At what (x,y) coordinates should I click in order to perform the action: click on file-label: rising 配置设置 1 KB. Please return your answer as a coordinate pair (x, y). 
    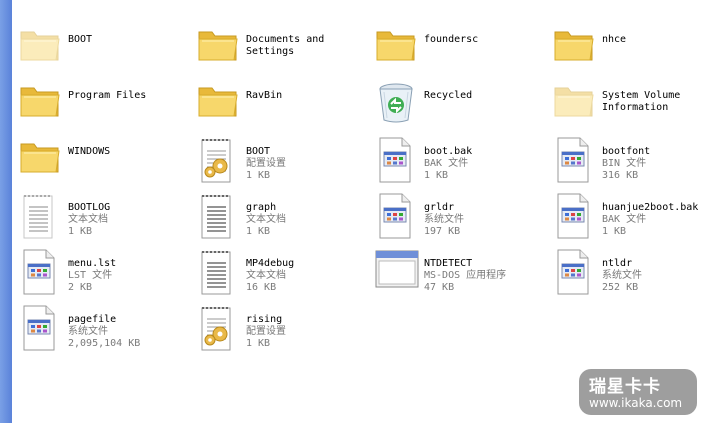
    Looking at the image, I should click on (266, 332).